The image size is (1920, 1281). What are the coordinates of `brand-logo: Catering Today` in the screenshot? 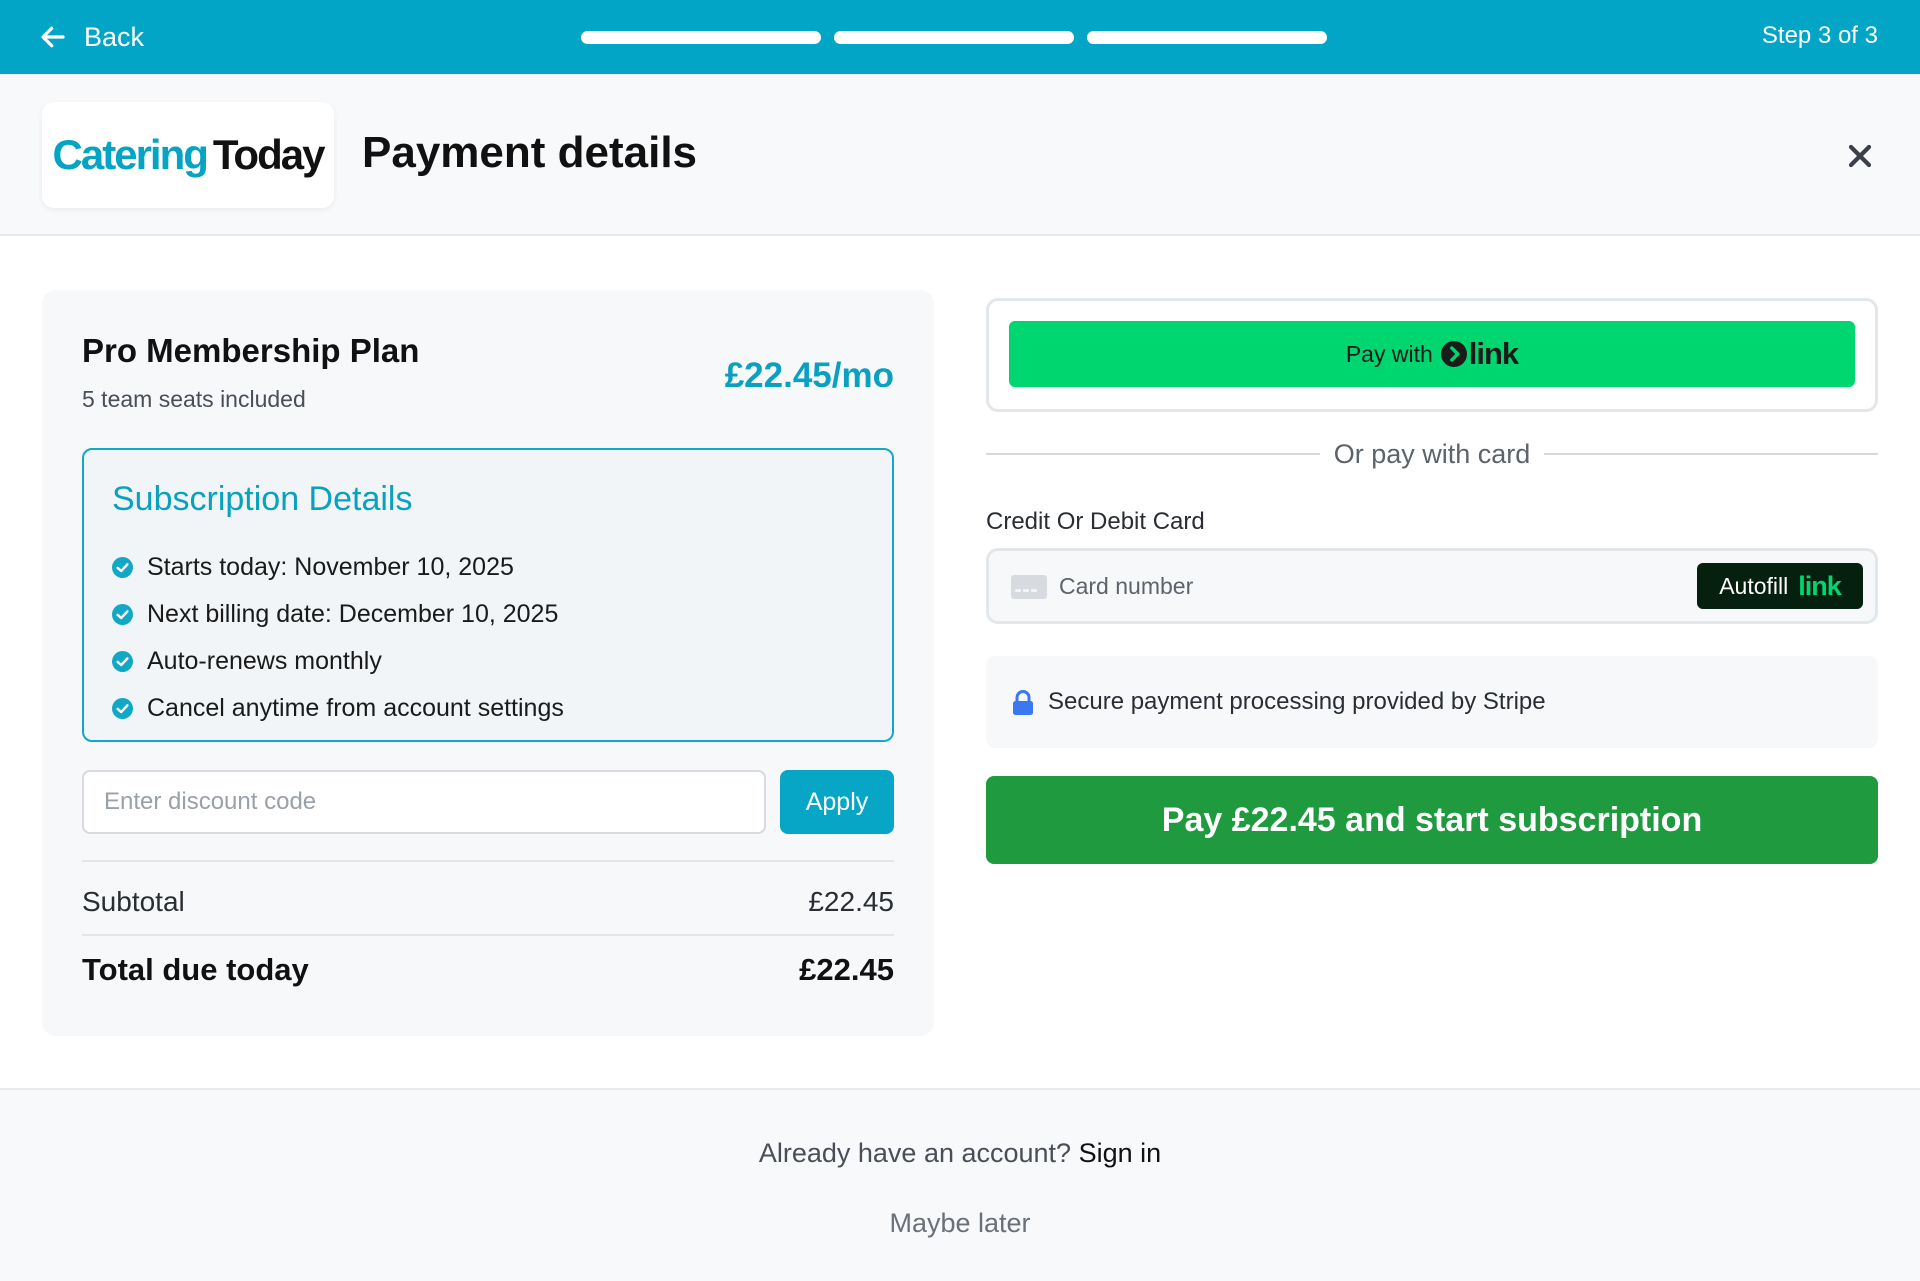 It's located at (188, 155).